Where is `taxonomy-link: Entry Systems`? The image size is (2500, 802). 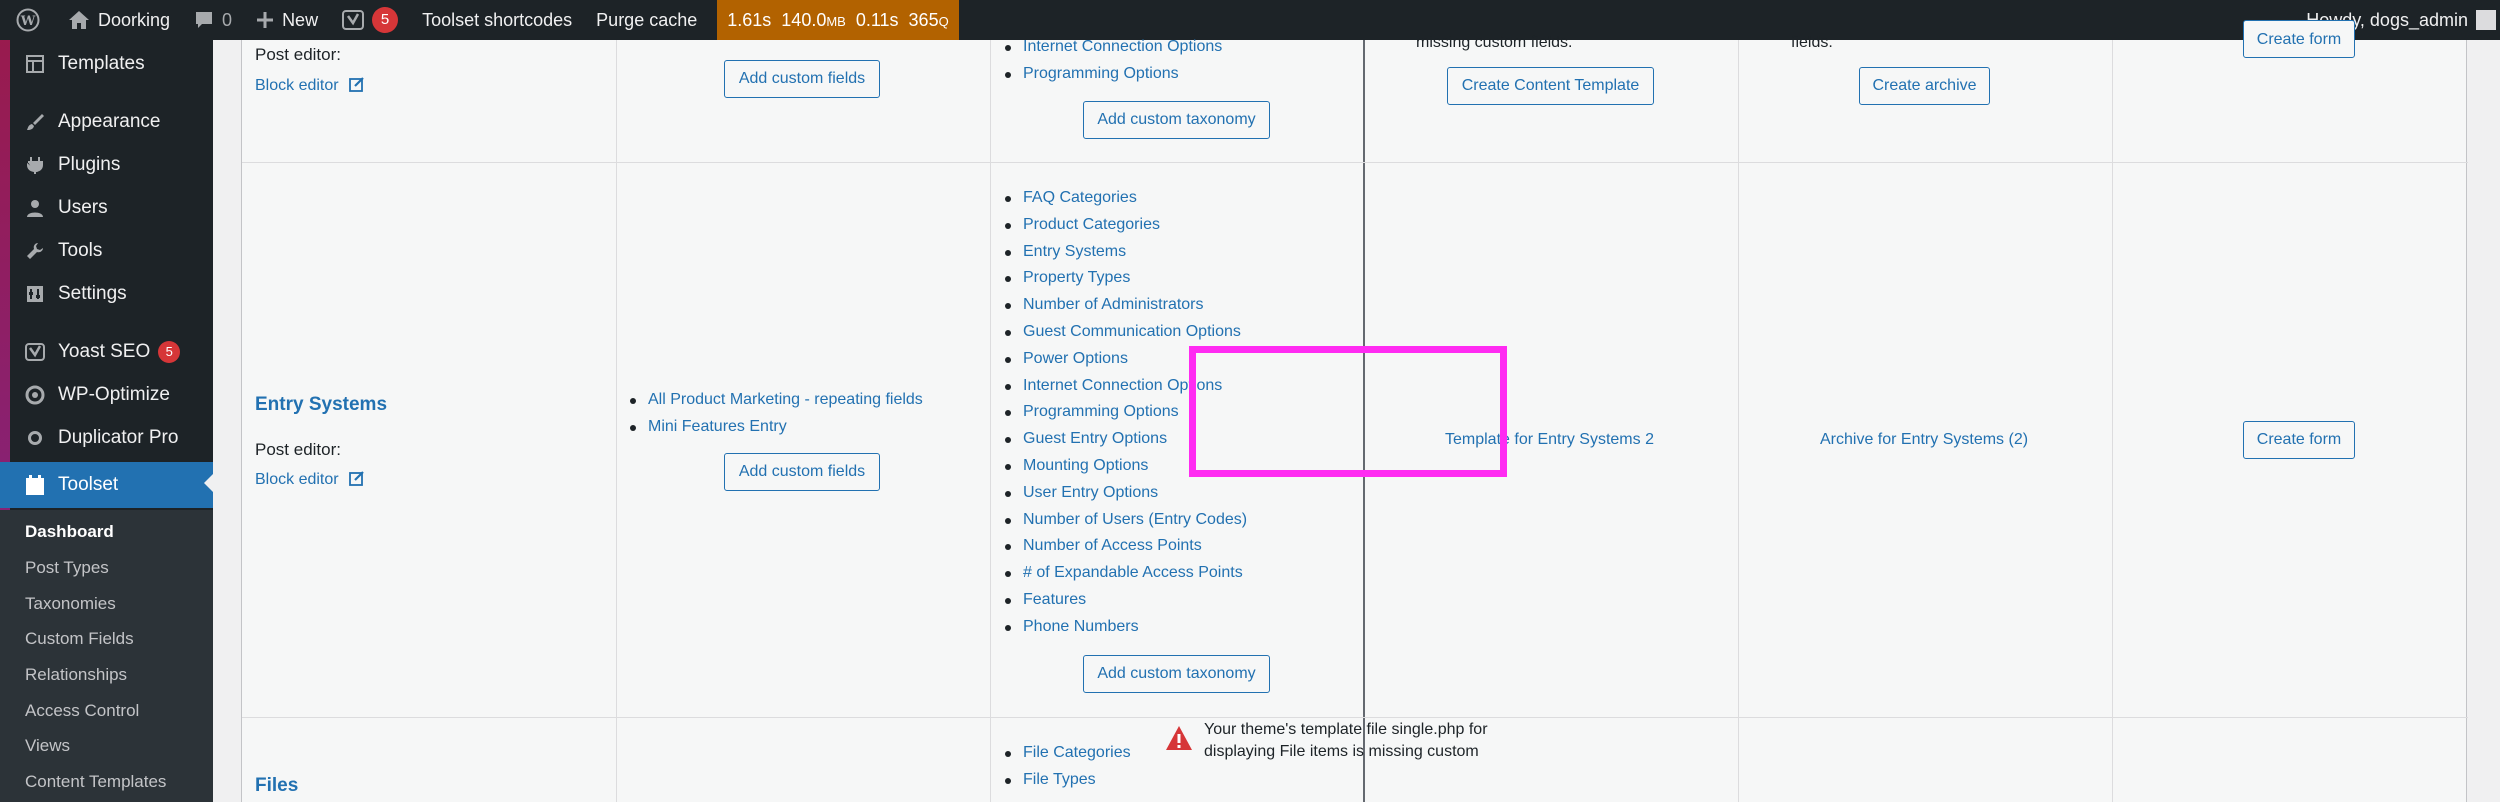 taxonomy-link: Entry Systems is located at coordinates (1125, 252).